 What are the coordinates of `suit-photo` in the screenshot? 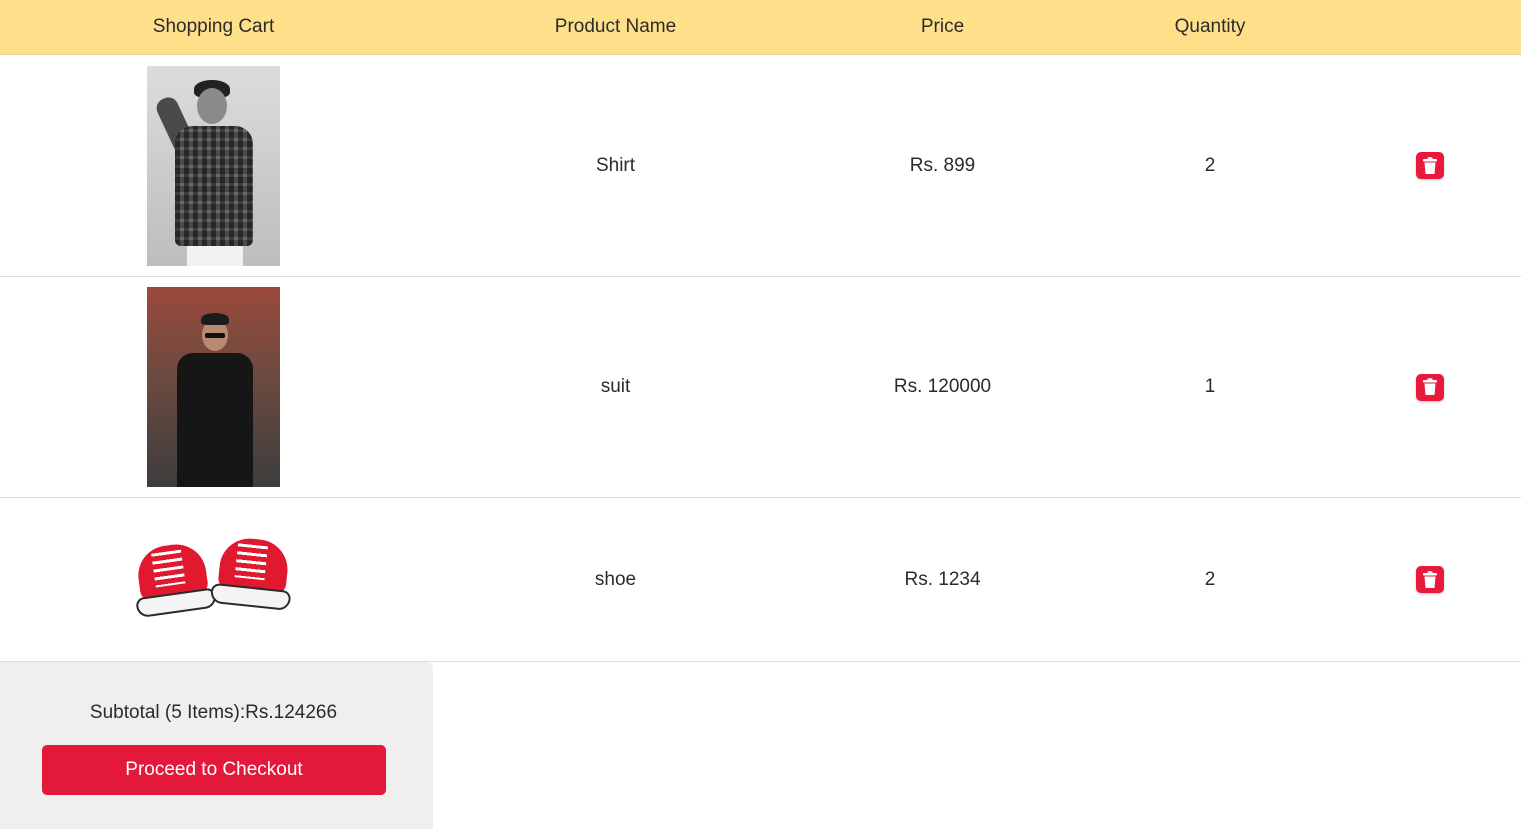 It's located at (213, 387).